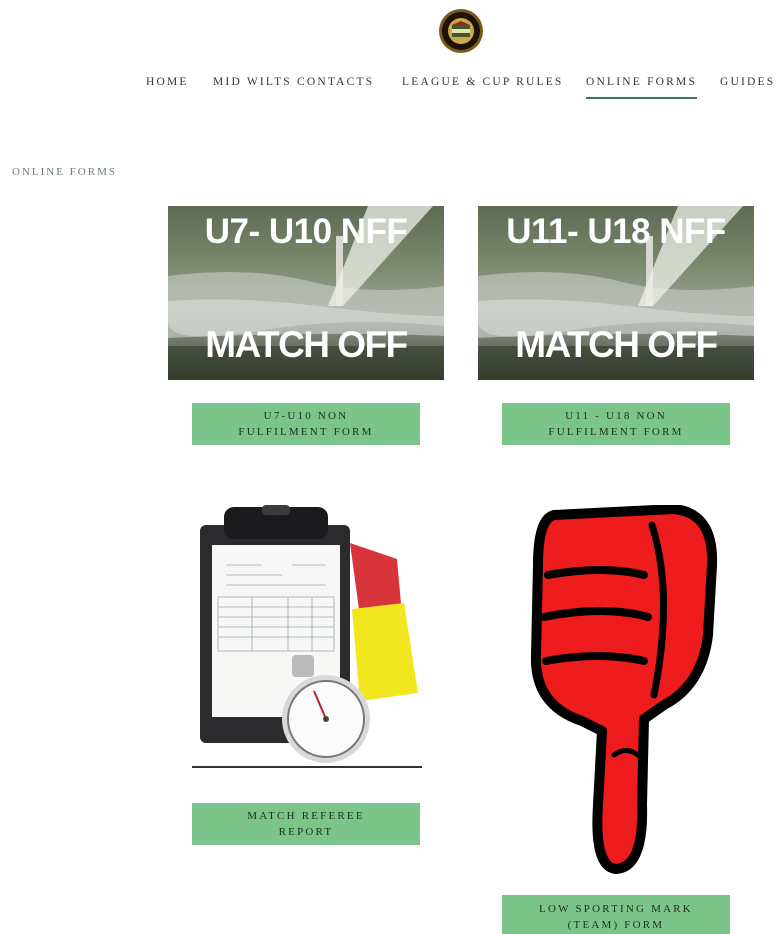  What do you see at coordinates (616, 293) in the screenshot?
I see `u11-u18-nff-image: U11- U18 NFF MATCH OFF` at bounding box center [616, 293].